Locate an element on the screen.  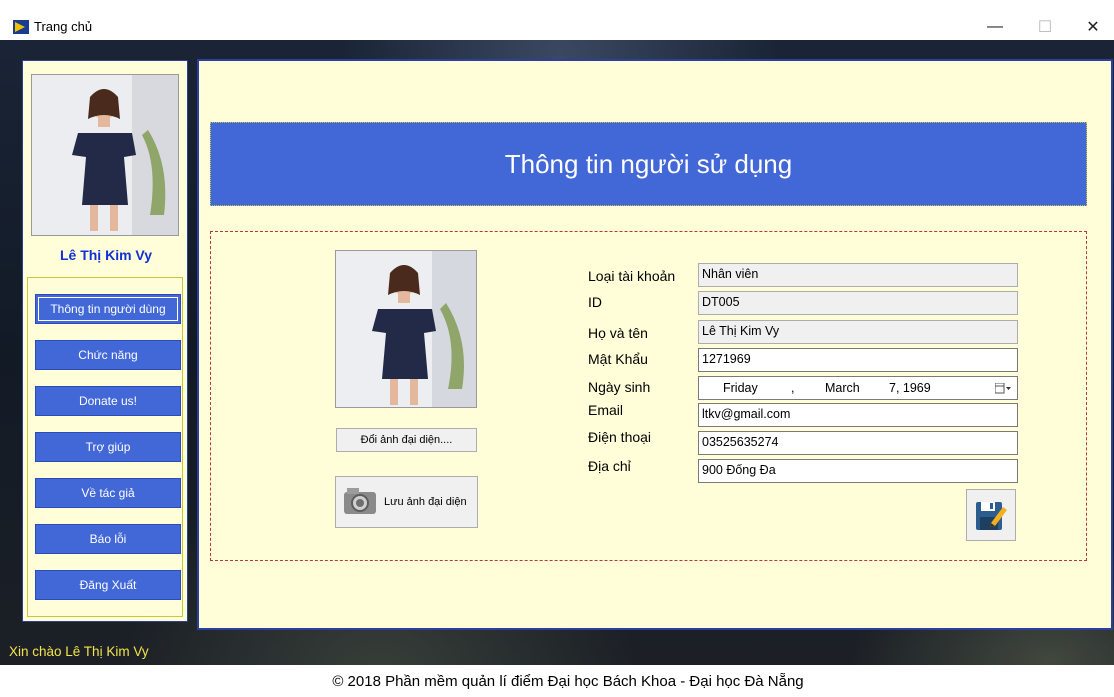
window-title: Trang chủ is located at coordinates (63, 26).